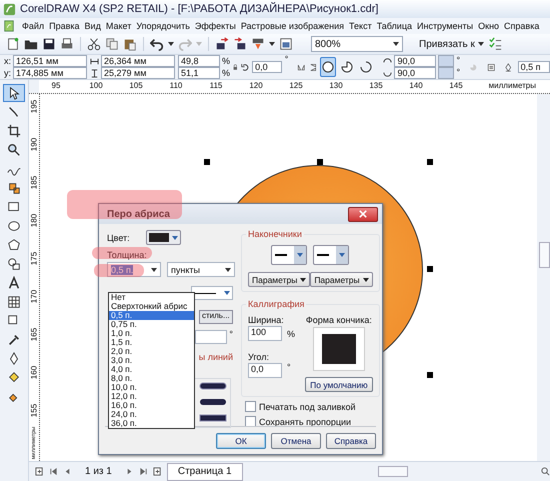 The image size is (550, 481). I want to click on cut-icon, so click(94, 44).